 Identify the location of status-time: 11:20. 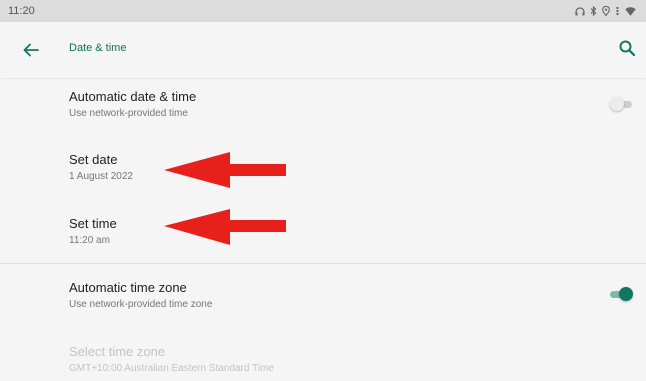
(21, 11).